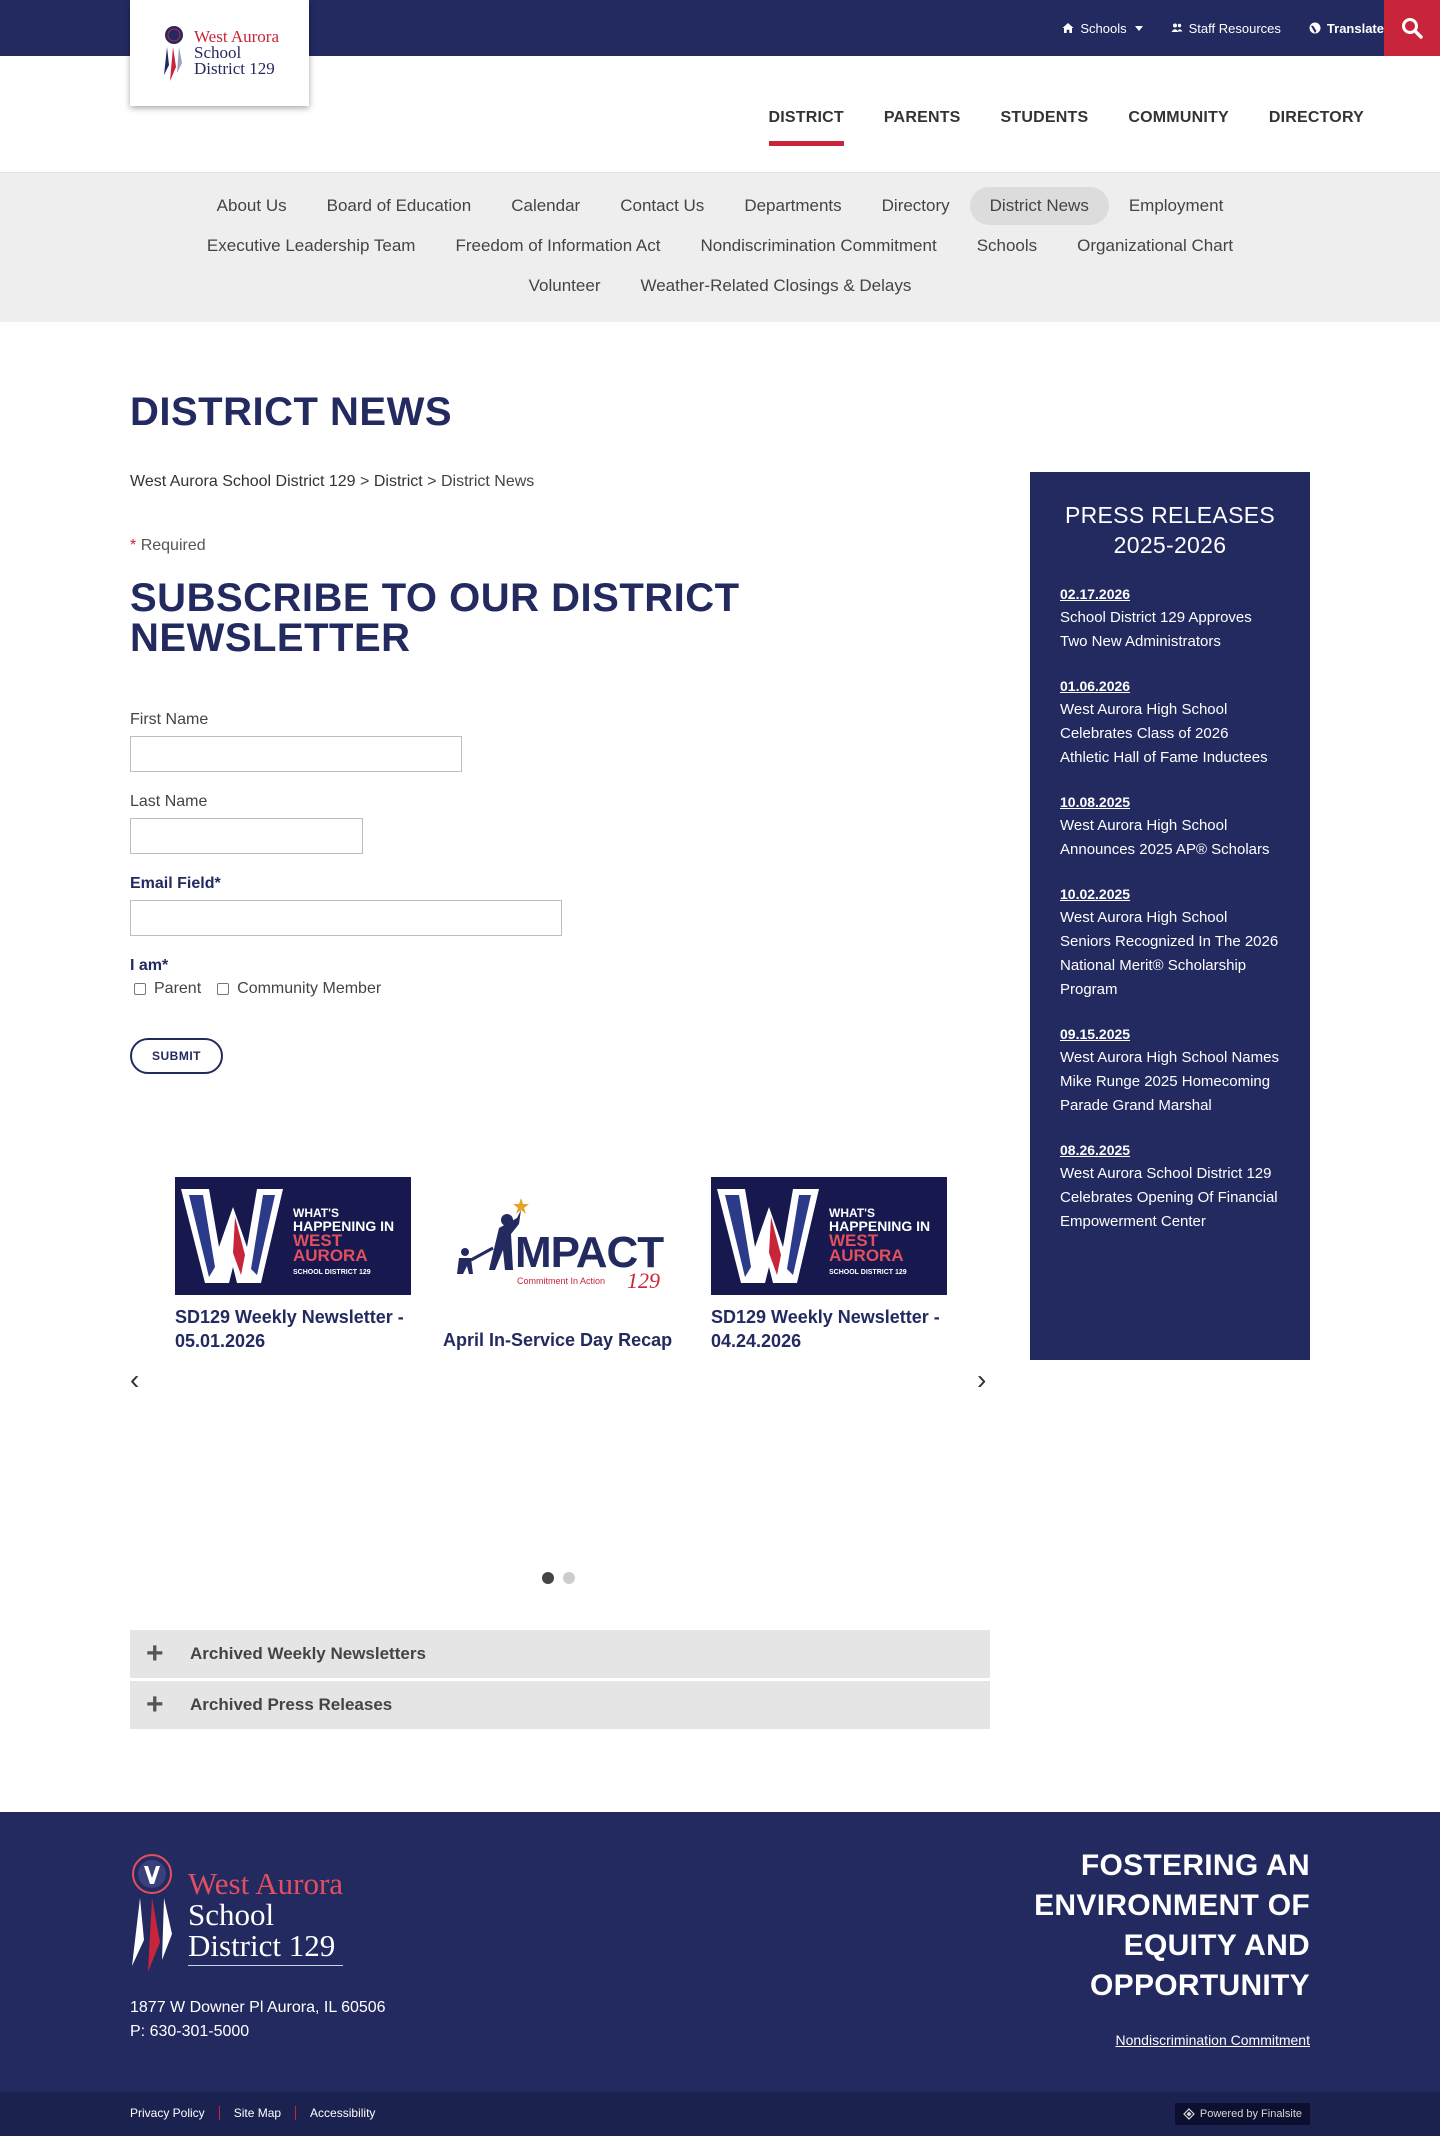  I want to click on press-release-date: 08.26.2025, so click(1170, 1150).